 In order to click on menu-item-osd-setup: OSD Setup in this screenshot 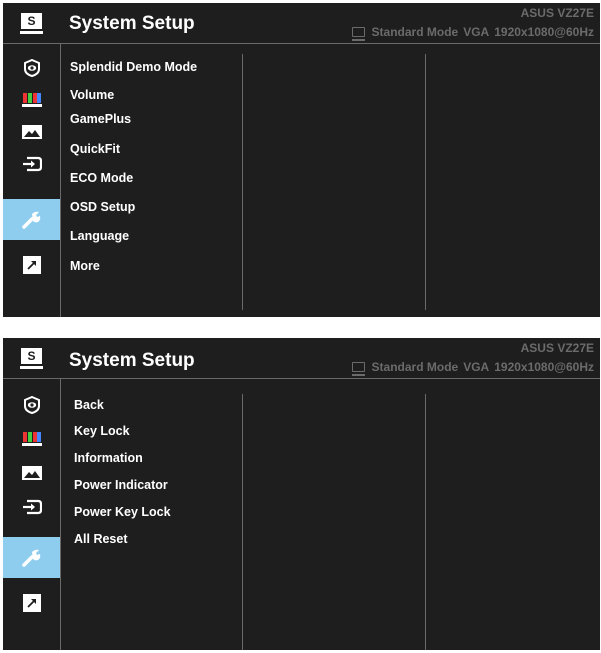, I will do `click(102, 207)`.